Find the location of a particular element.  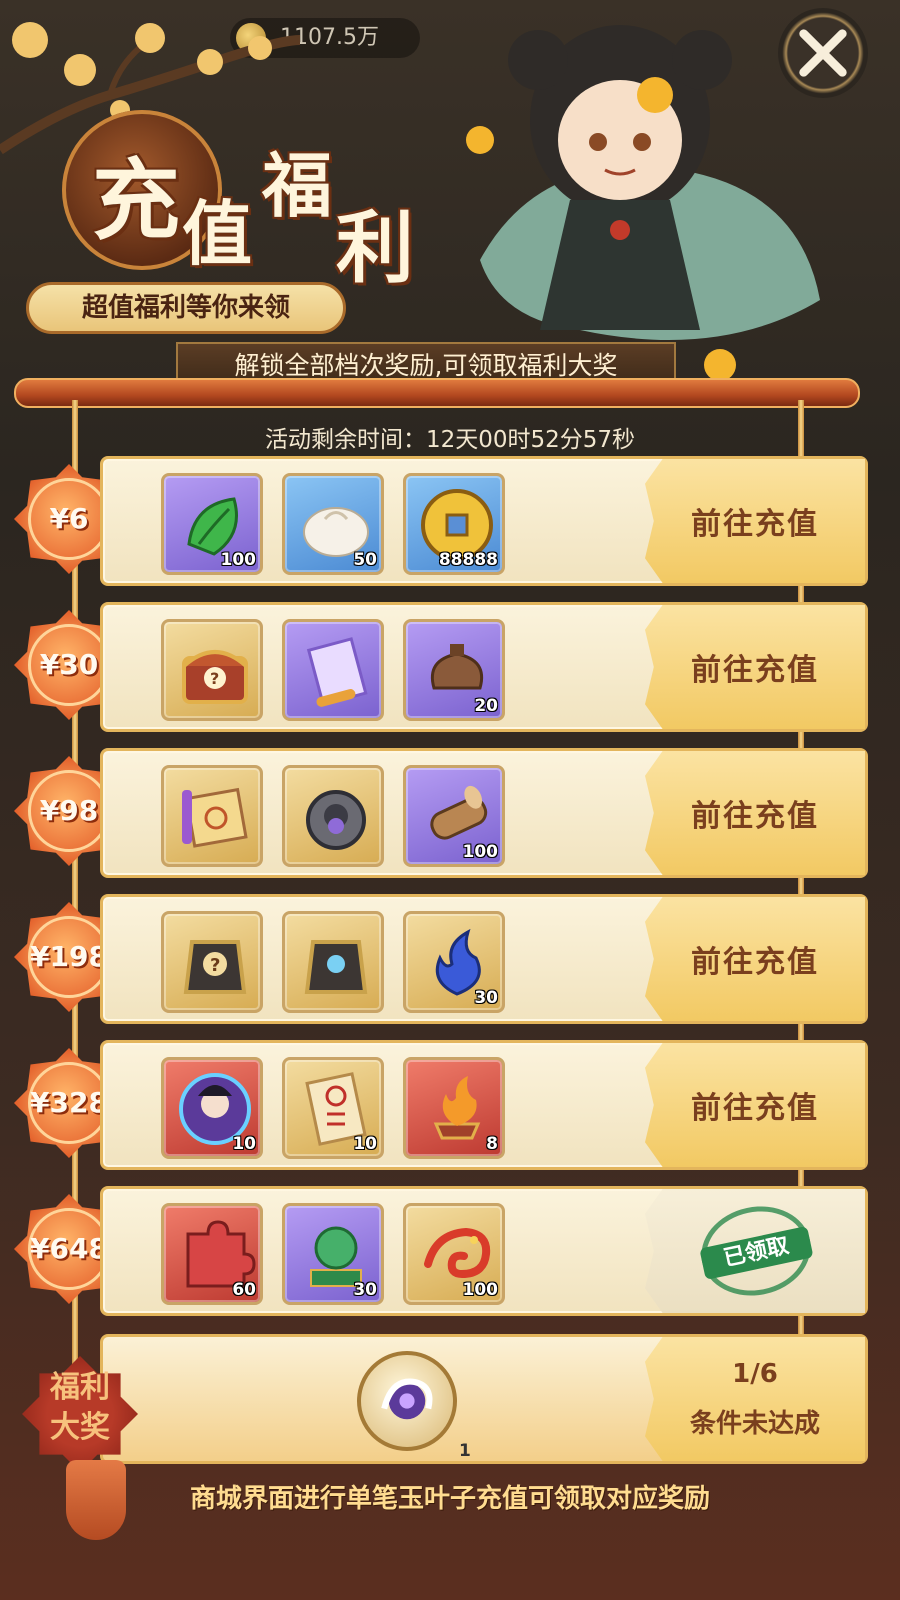

close-button is located at coordinates (823, 53).